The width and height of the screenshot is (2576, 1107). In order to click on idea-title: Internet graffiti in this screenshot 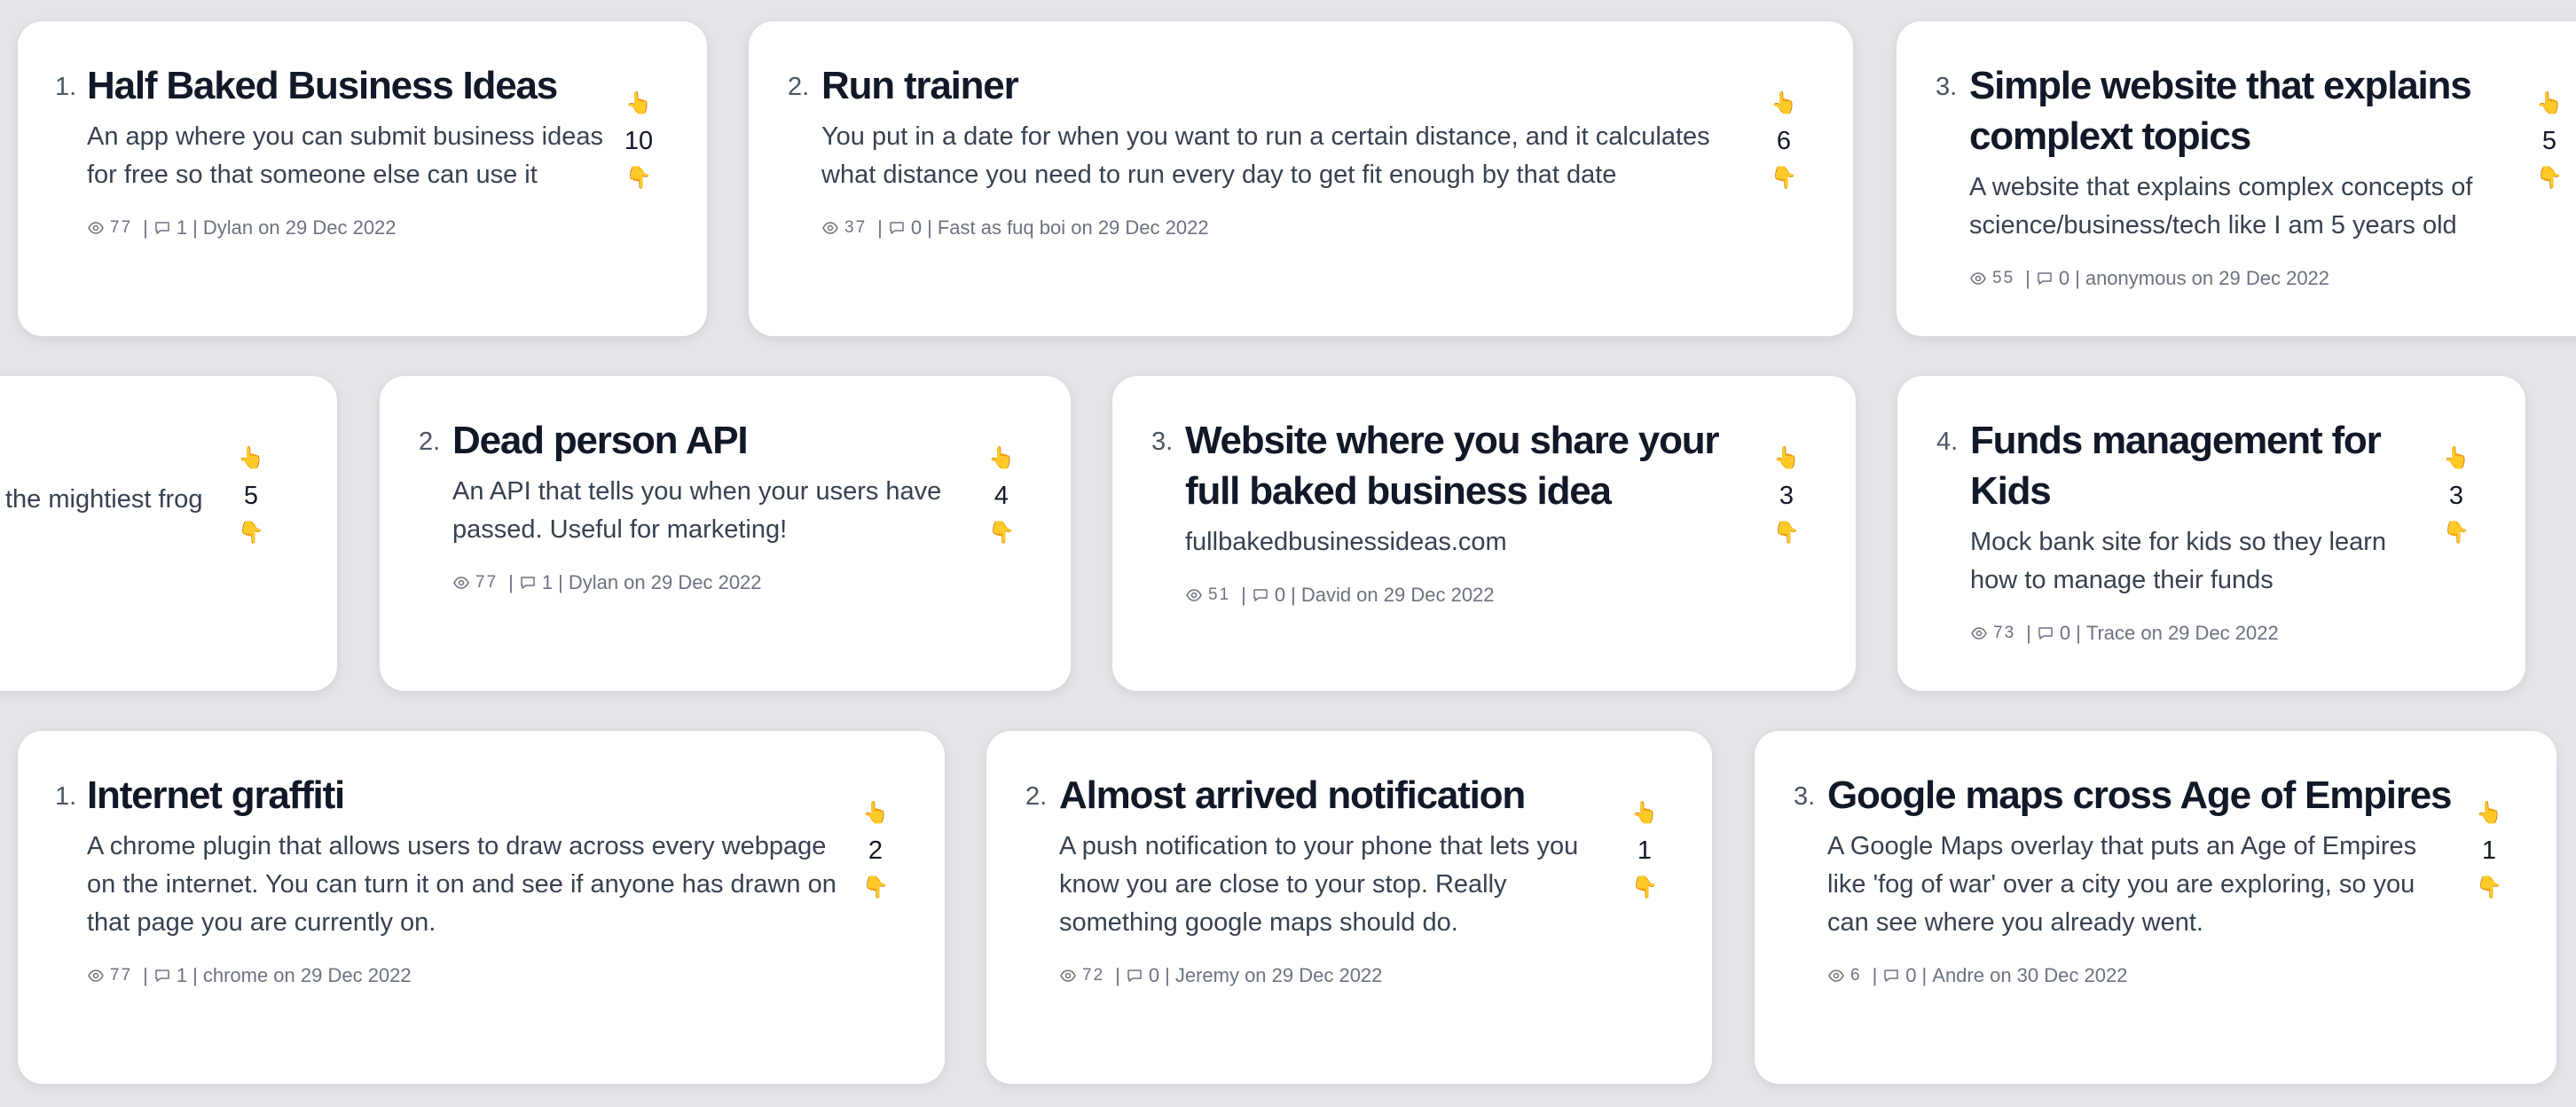, I will do `click(464, 795)`.